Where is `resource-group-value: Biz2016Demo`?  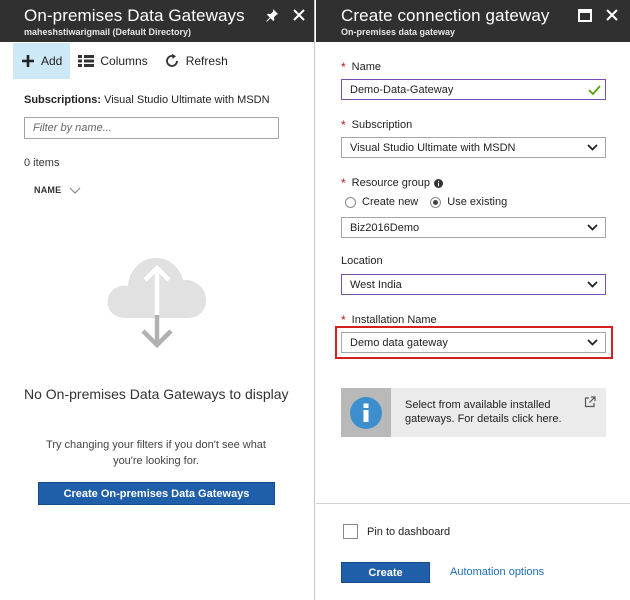
resource-group-value: Biz2016Demo is located at coordinates (385, 227).